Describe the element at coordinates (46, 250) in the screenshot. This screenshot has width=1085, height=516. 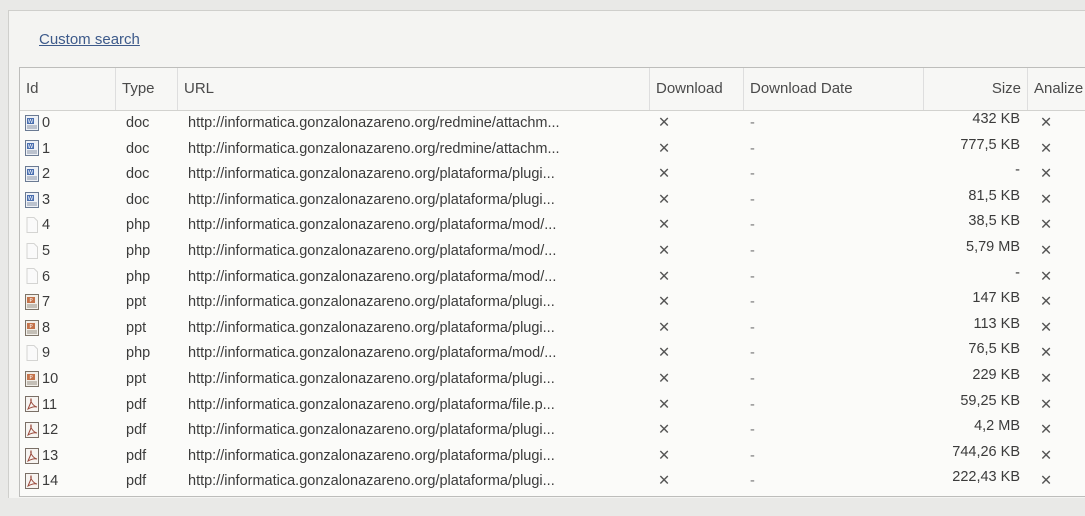
I see `row-id: 5` at that location.